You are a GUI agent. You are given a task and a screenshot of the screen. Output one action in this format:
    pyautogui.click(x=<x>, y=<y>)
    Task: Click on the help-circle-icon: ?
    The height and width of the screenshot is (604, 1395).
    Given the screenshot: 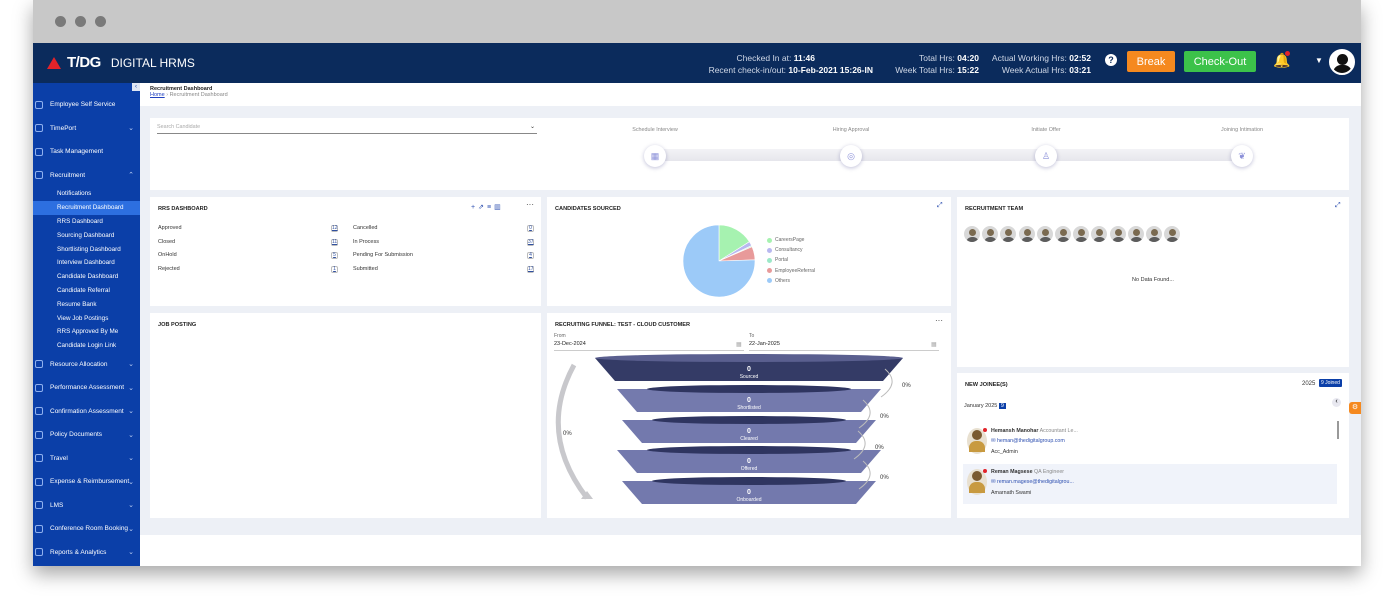 What is the action you would take?
    pyautogui.click(x=1111, y=60)
    